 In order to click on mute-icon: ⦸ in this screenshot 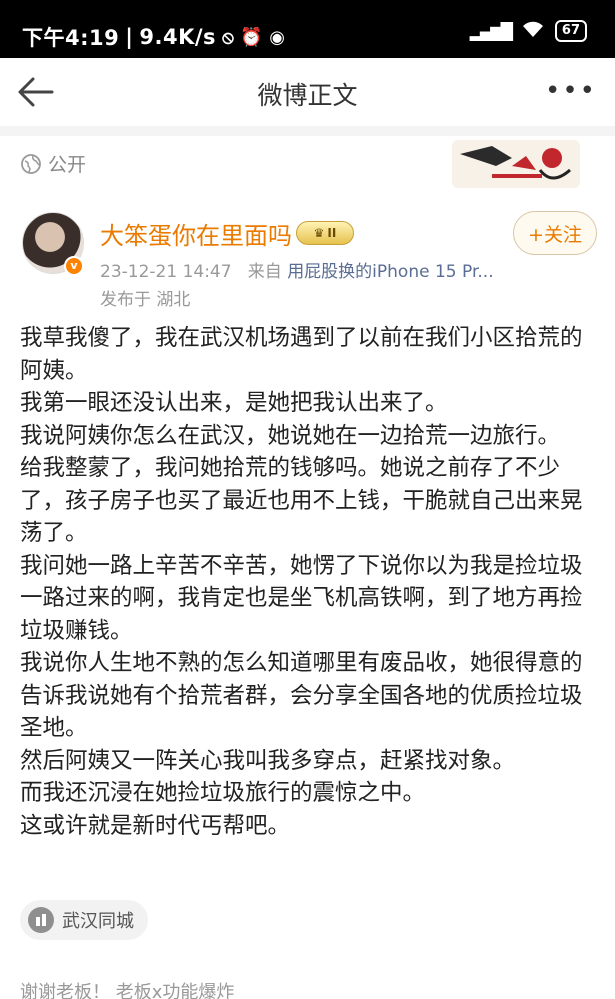, I will do `click(228, 37)`.